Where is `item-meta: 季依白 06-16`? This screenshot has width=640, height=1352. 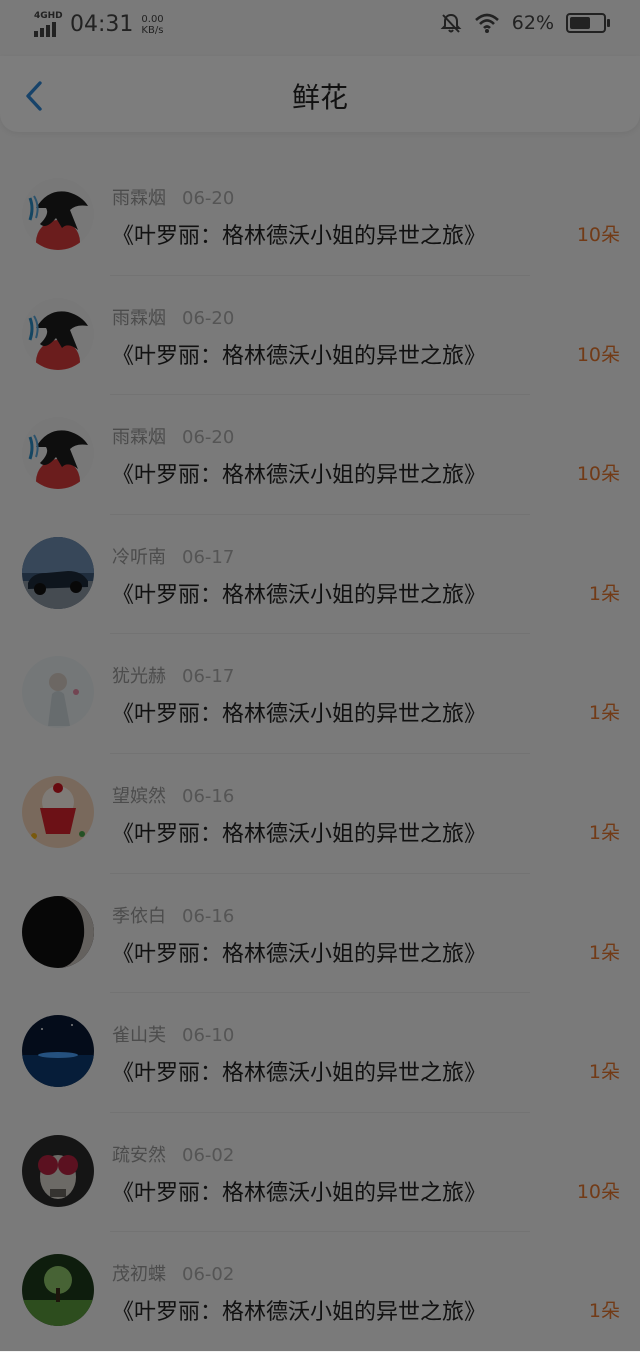
item-meta: 季依白 06-16 is located at coordinates (173, 915).